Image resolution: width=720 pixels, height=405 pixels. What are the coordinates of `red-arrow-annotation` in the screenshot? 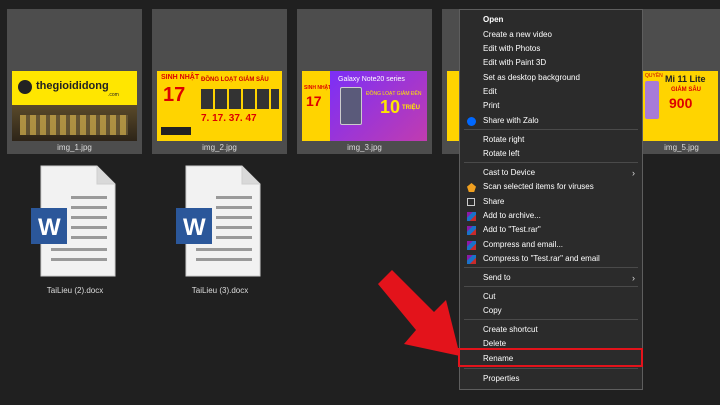 It's located at (419, 313).